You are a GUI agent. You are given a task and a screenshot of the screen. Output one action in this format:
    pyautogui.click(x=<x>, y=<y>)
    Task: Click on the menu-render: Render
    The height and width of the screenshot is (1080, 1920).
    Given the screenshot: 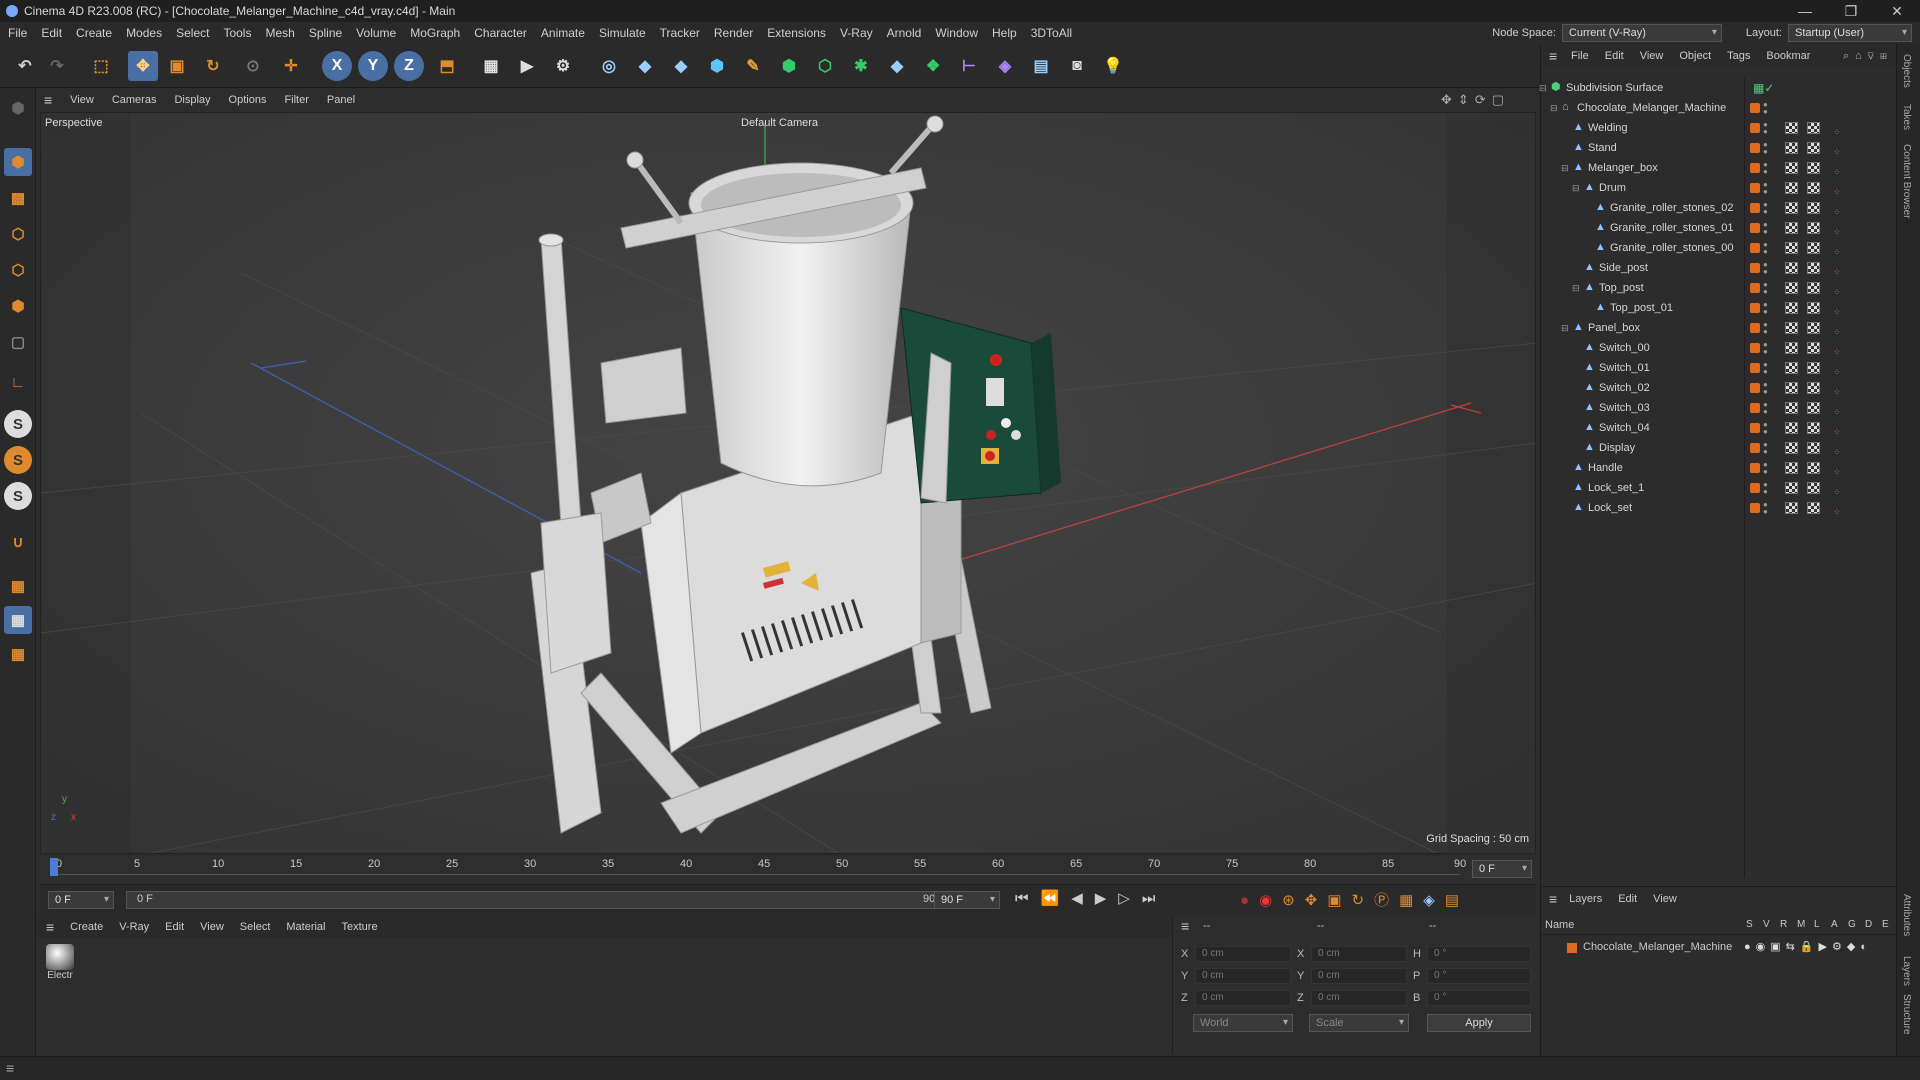 What is the action you would take?
    pyautogui.click(x=733, y=33)
    